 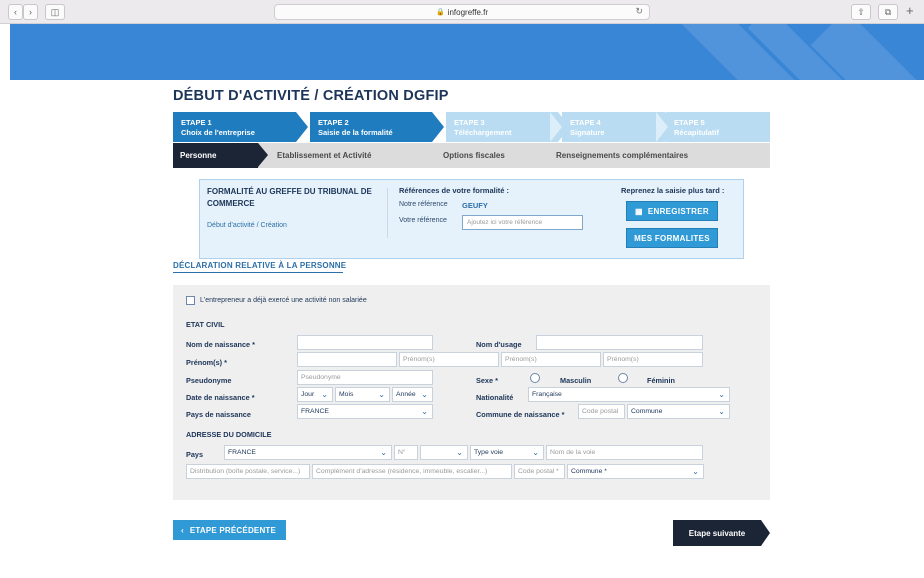 I want to click on prenom-2-input: Prénom(s), so click(x=449, y=359).